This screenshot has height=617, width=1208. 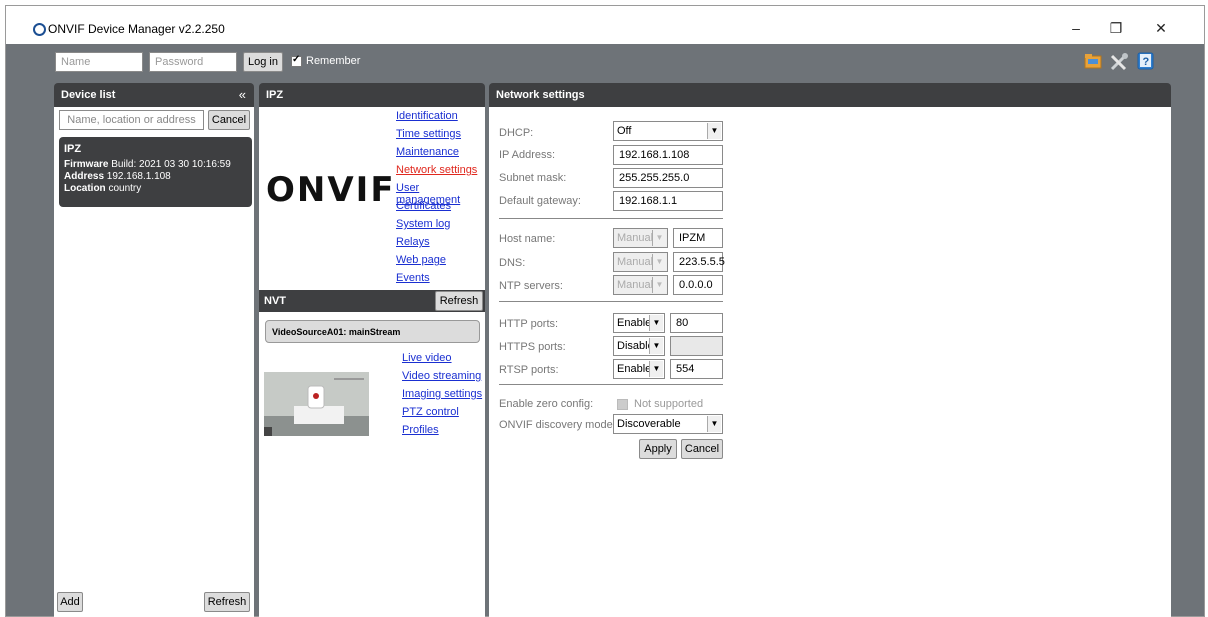 What do you see at coordinates (668, 178) in the screenshot?
I see `subnet-mask-field: 255.255.255.0` at bounding box center [668, 178].